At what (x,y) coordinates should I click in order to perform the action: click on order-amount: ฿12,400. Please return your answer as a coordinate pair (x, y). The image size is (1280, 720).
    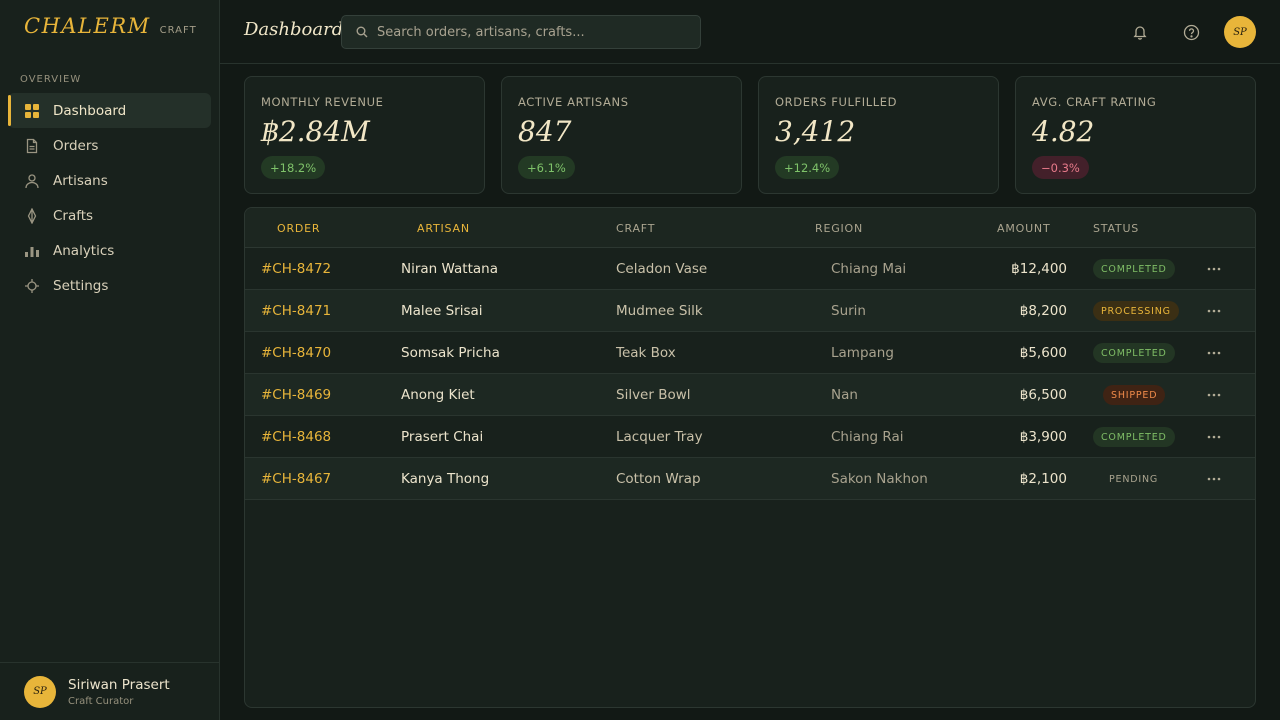
    Looking at the image, I should click on (1039, 269).